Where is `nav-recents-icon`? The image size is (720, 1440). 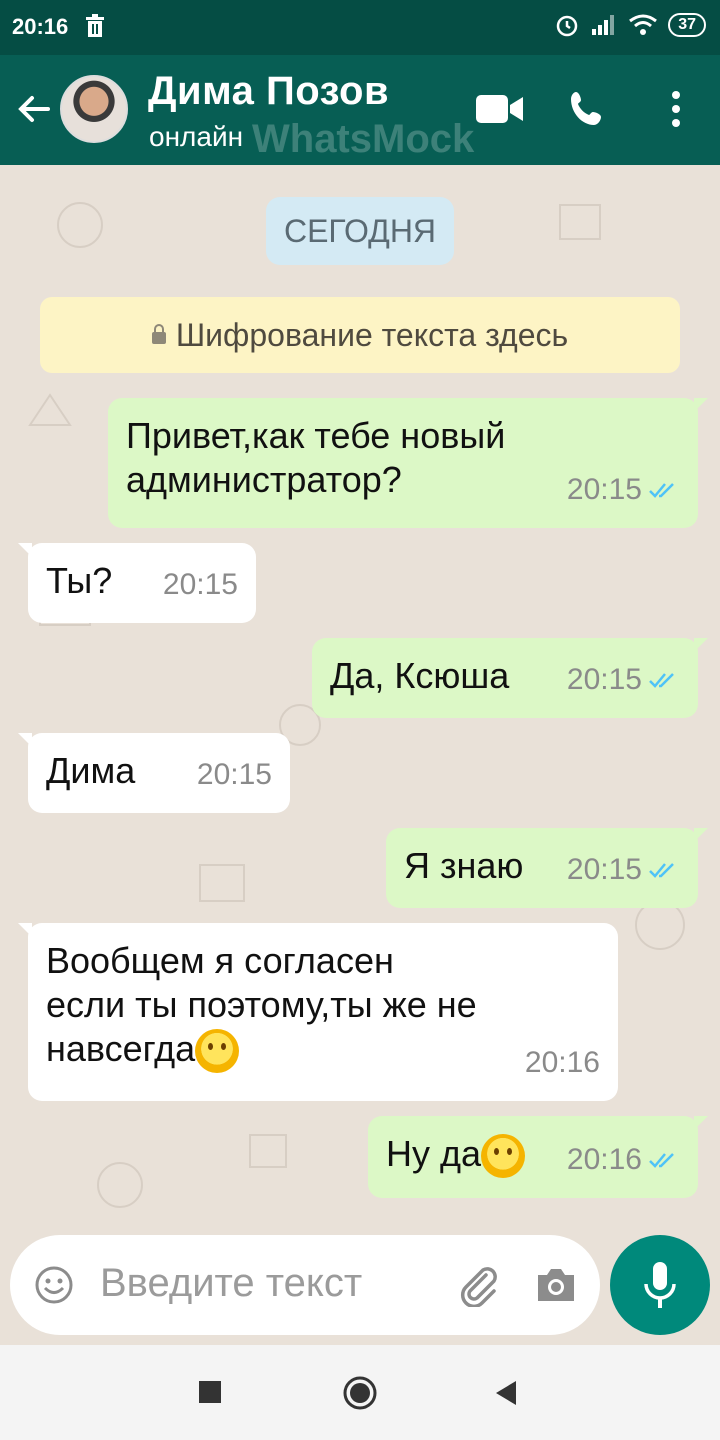
nav-recents-icon is located at coordinates (210, 1392).